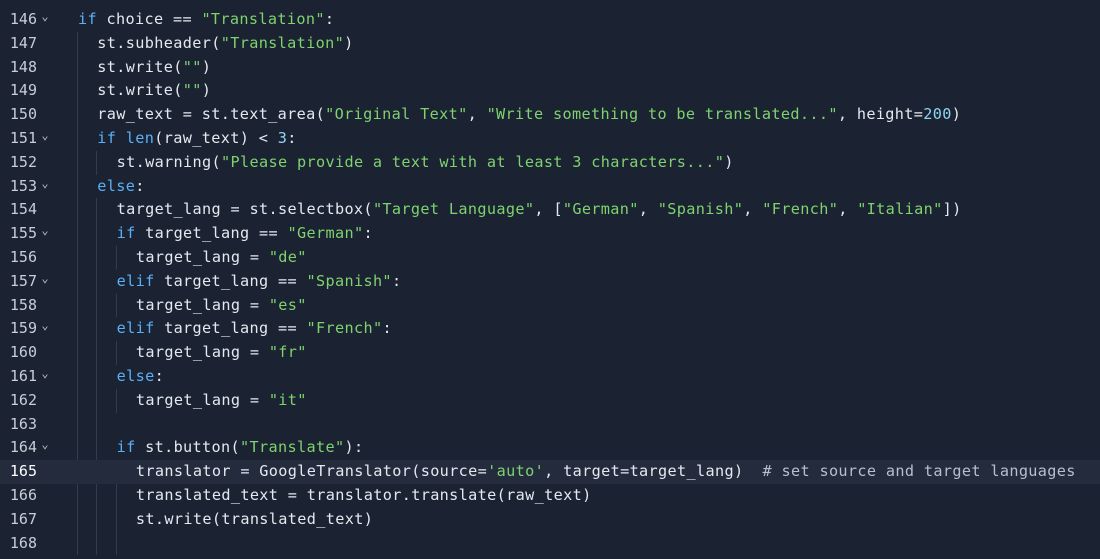 This screenshot has width=1100, height=559. Describe the element at coordinates (149, 19) in the screenshot. I see `code-token: choice ==` at that location.